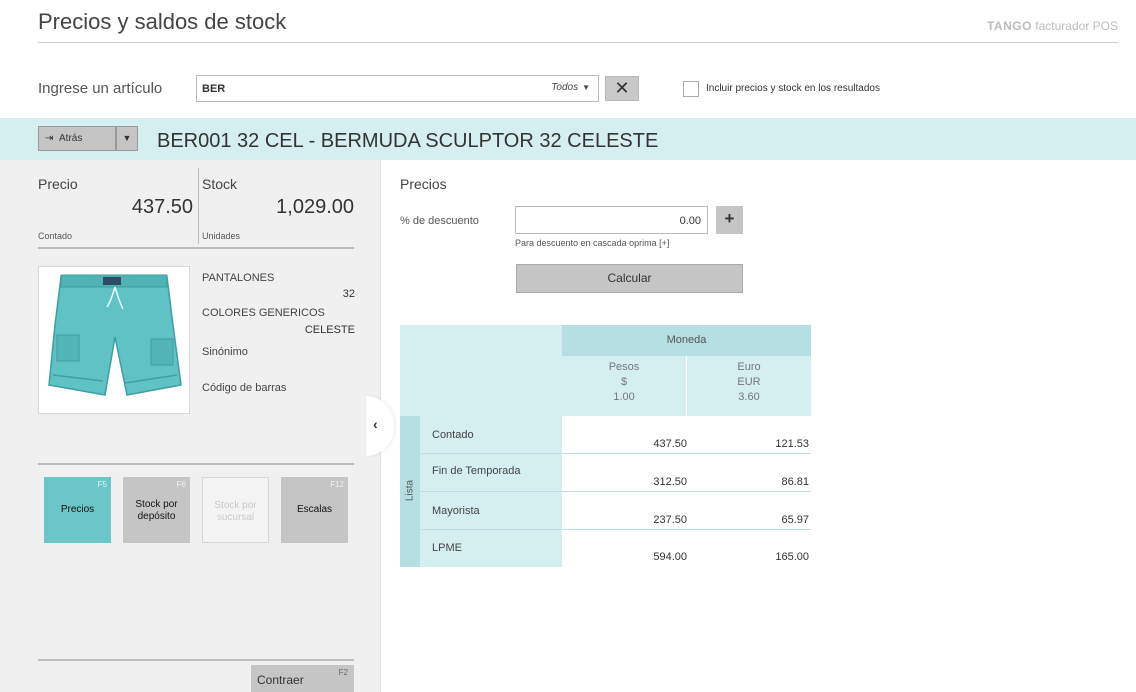 This screenshot has height=692, width=1136. I want to click on close-icon: ✕, so click(622, 88).